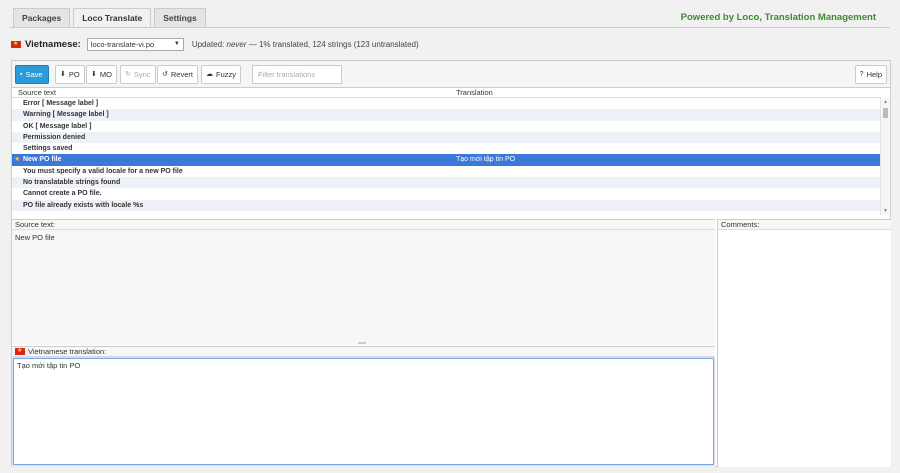 Image resolution: width=900 pixels, height=473 pixels. I want to click on star-icon: ★, so click(17, 160).